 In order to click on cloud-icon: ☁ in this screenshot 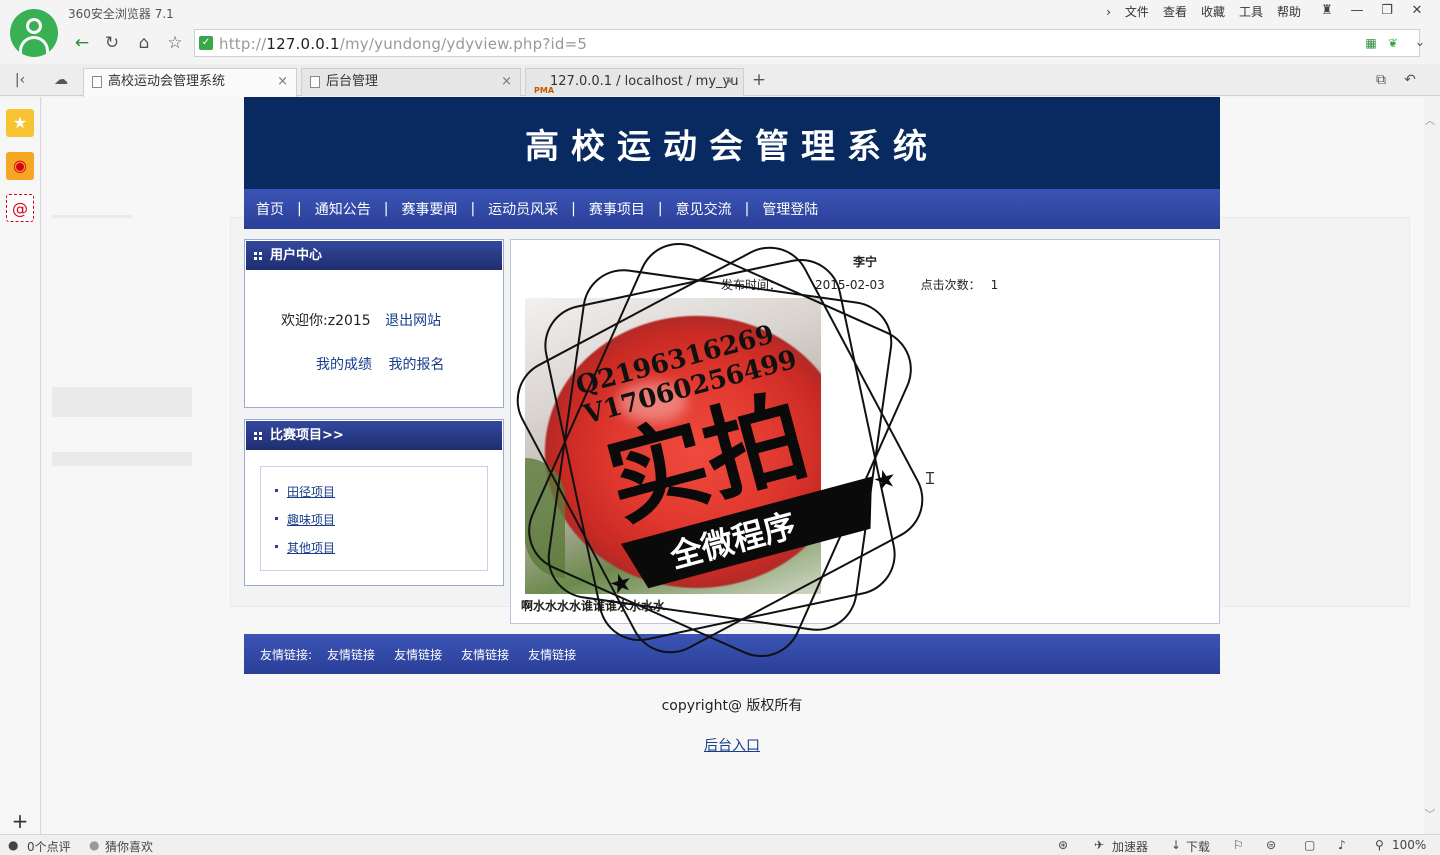, I will do `click(61, 80)`.